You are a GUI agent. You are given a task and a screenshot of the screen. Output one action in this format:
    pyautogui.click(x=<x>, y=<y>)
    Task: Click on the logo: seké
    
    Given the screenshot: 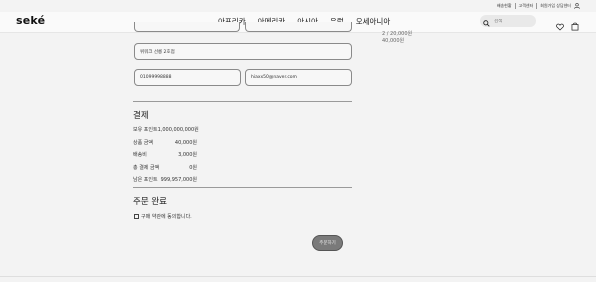 What is the action you would take?
    pyautogui.click(x=30, y=20)
    